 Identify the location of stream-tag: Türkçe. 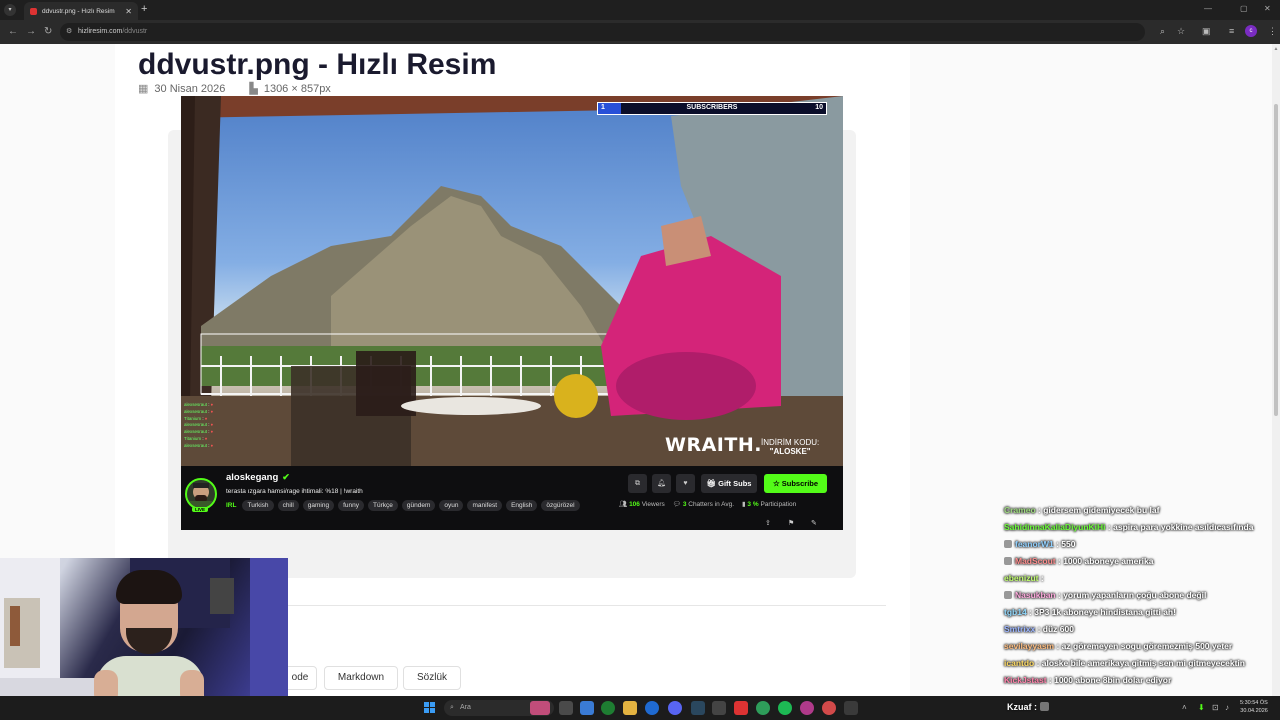
(383, 505).